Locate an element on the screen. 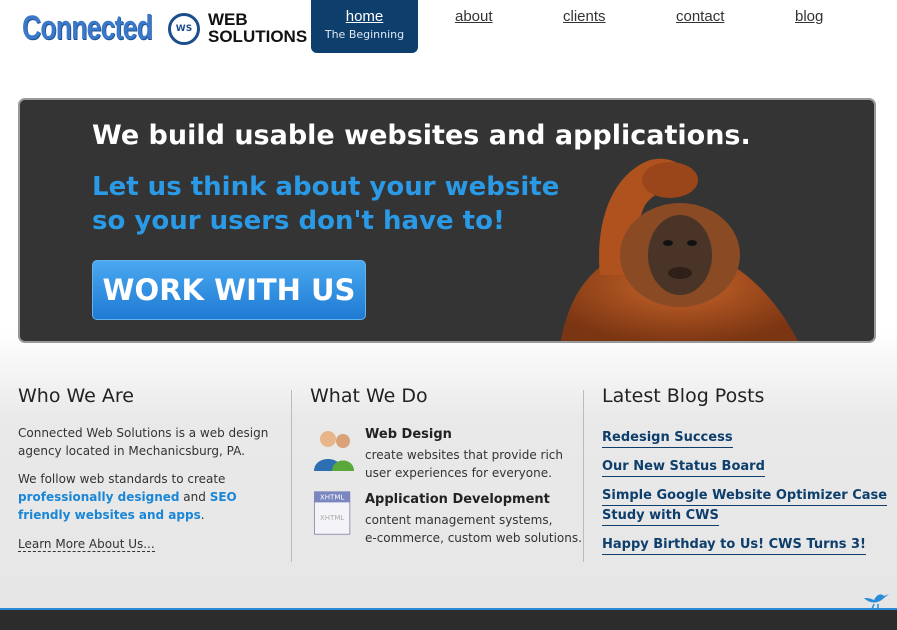 Image resolution: width=897 pixels, height=630 pixels. what-we-do-heading: What We Do is located at coordinates (369, 396).